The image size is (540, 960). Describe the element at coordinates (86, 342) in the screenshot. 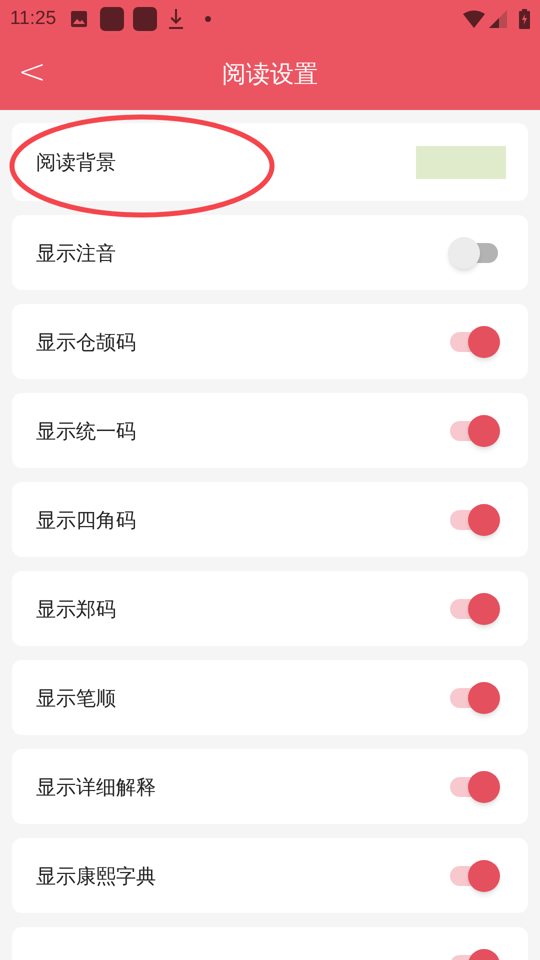

I see `setting-label: 显示仓颉码` at that location.